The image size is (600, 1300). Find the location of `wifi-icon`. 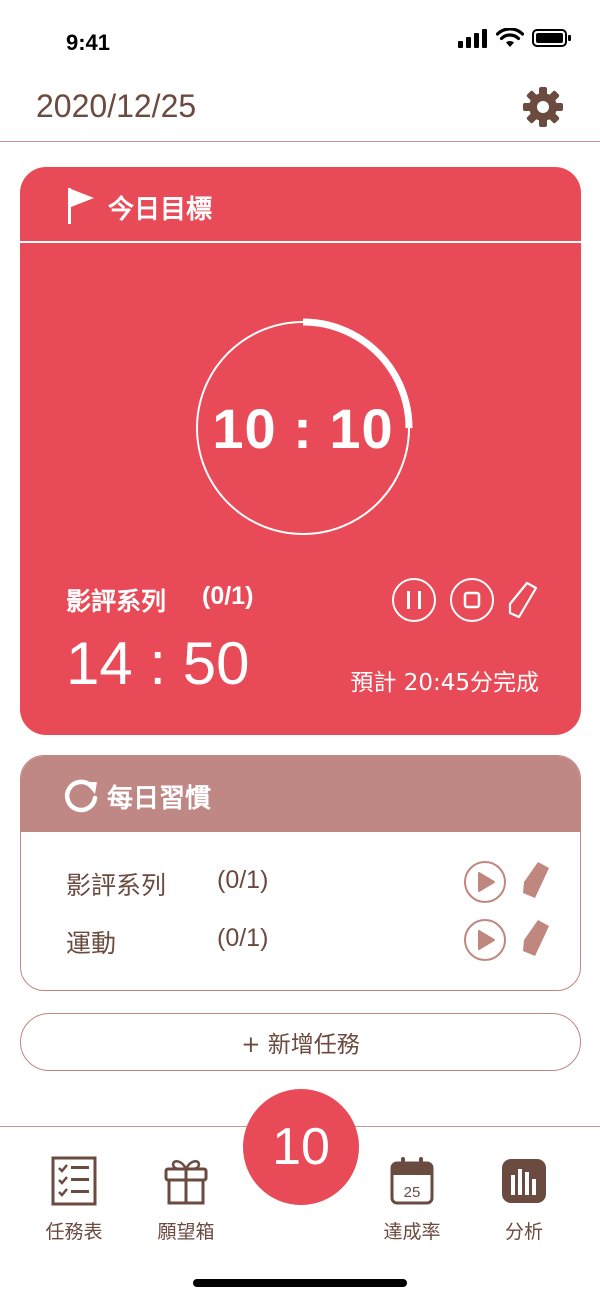

wifi-icon is located at coordinates (510, 37).